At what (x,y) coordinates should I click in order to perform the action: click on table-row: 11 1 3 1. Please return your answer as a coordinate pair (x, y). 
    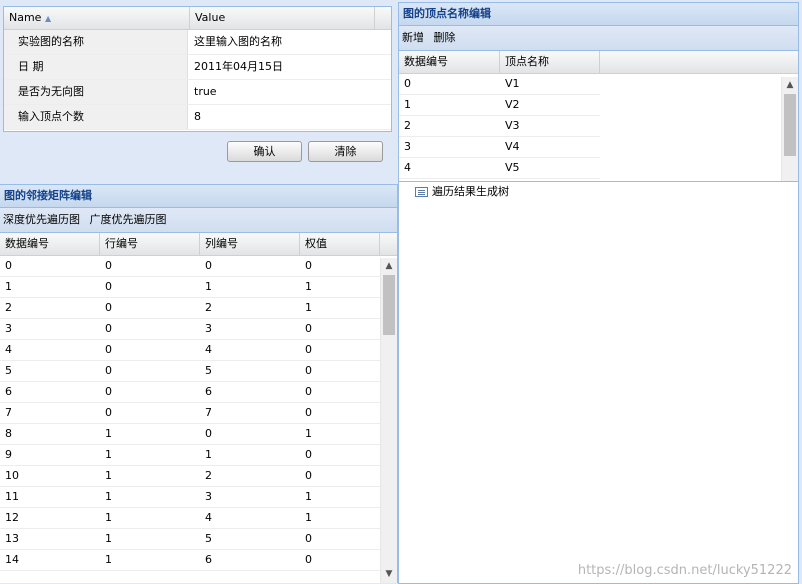
    Looking at the image, I should click on (190, 497).